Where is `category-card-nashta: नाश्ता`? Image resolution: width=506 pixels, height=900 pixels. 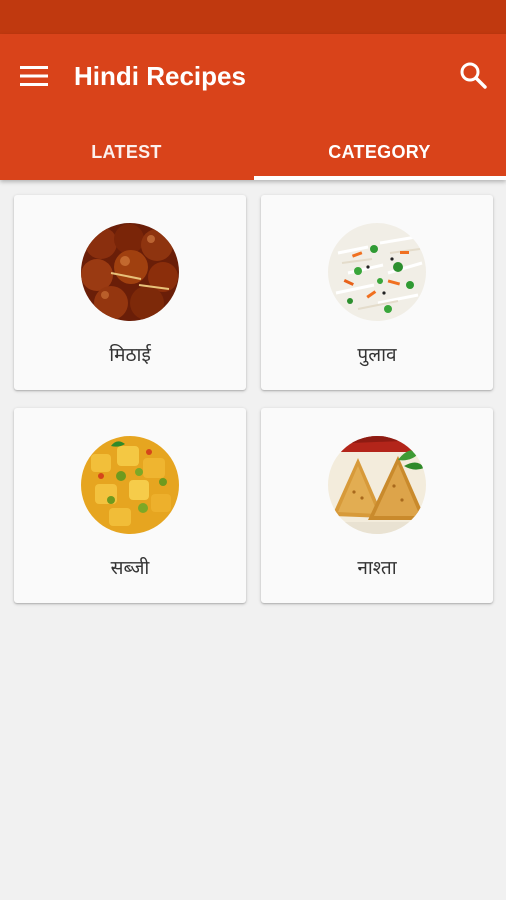 category-card-nashta: नाश्ता is located at coordinates (377, 505).